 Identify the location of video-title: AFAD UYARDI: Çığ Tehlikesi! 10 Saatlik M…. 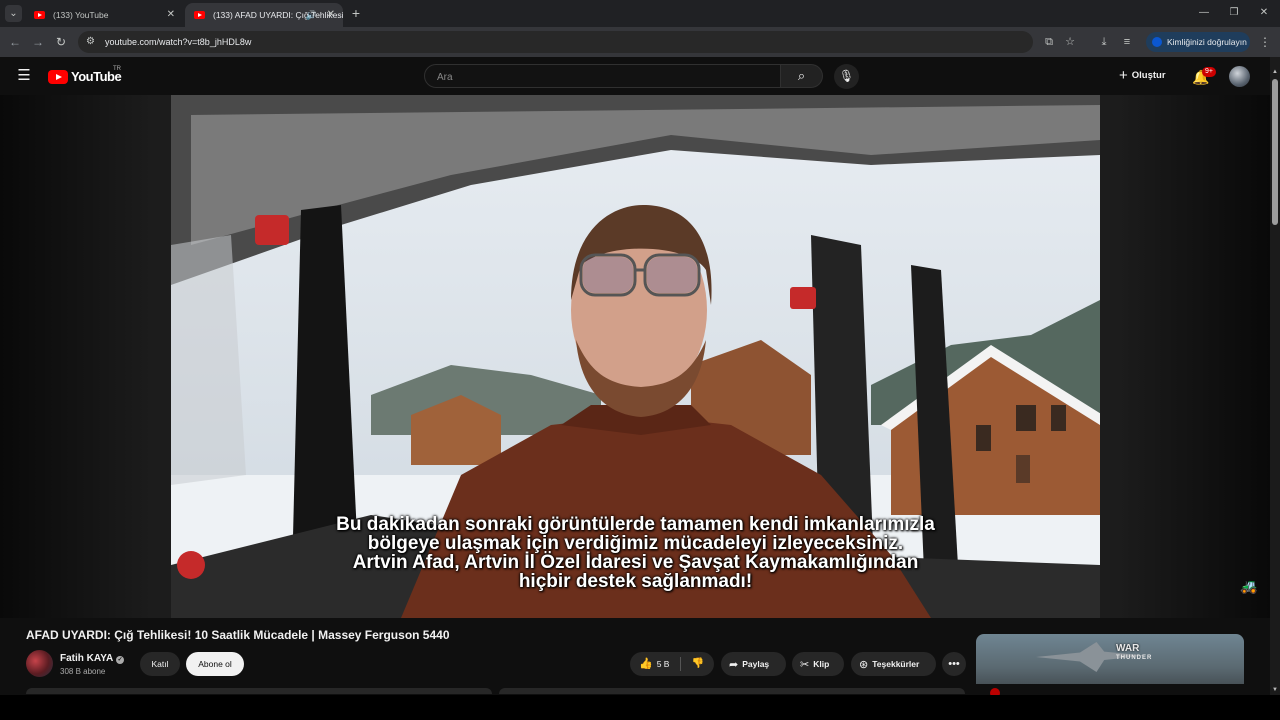
(238, 635).